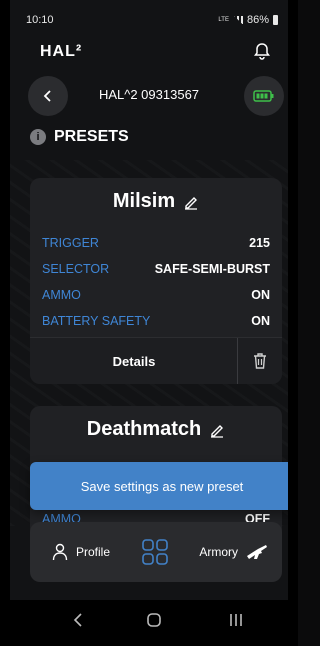  I want to click on preset-title-row: Deathmatch, so click(156, 429).